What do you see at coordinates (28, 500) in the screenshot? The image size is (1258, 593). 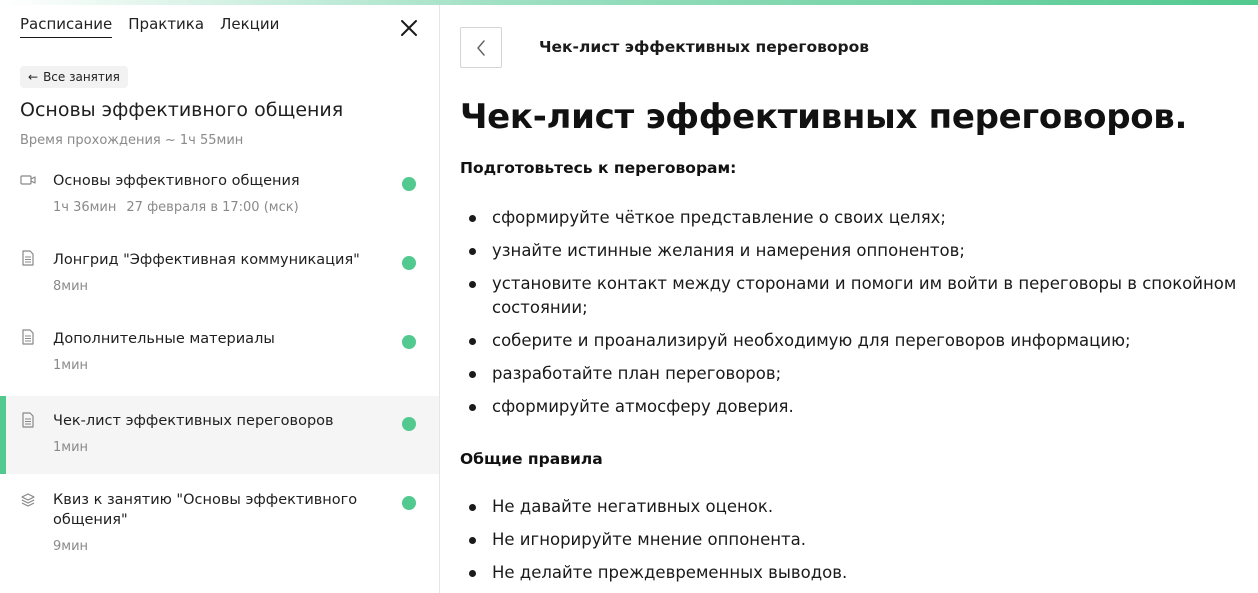 I see `layers-icon` at bounding box center [28, 500].